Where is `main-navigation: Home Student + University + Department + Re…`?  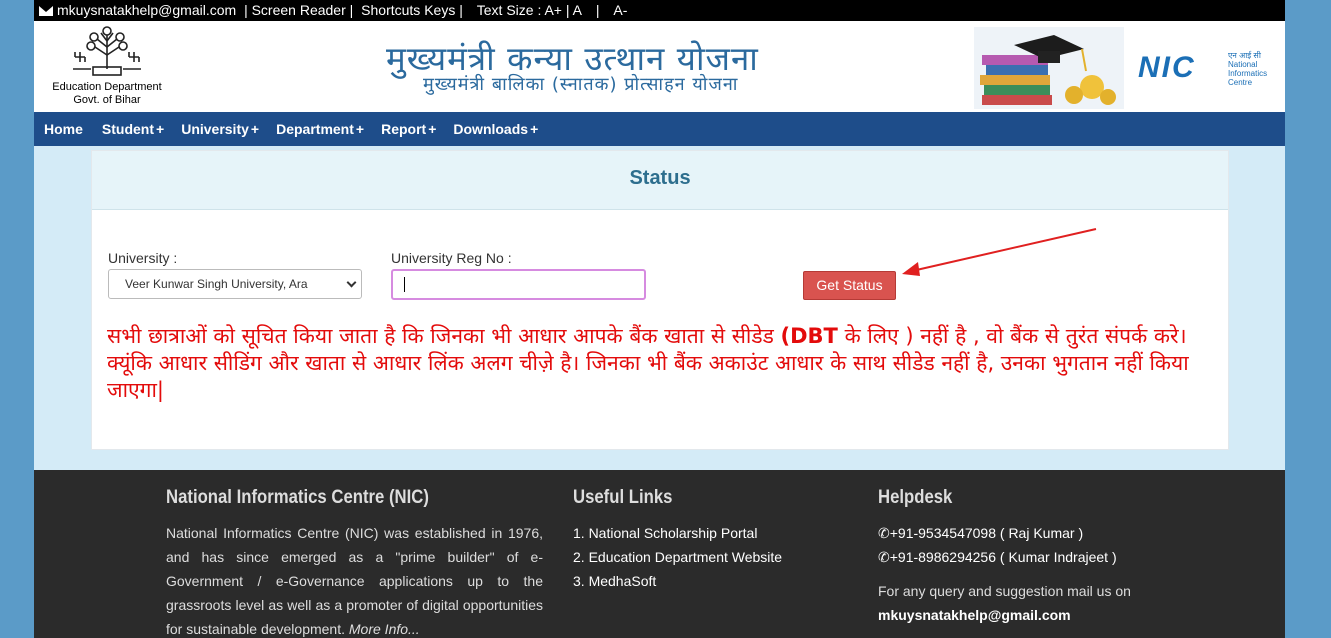
main-navigation: Home Student + University + Department + Re… is located at coordinates (659, 129).